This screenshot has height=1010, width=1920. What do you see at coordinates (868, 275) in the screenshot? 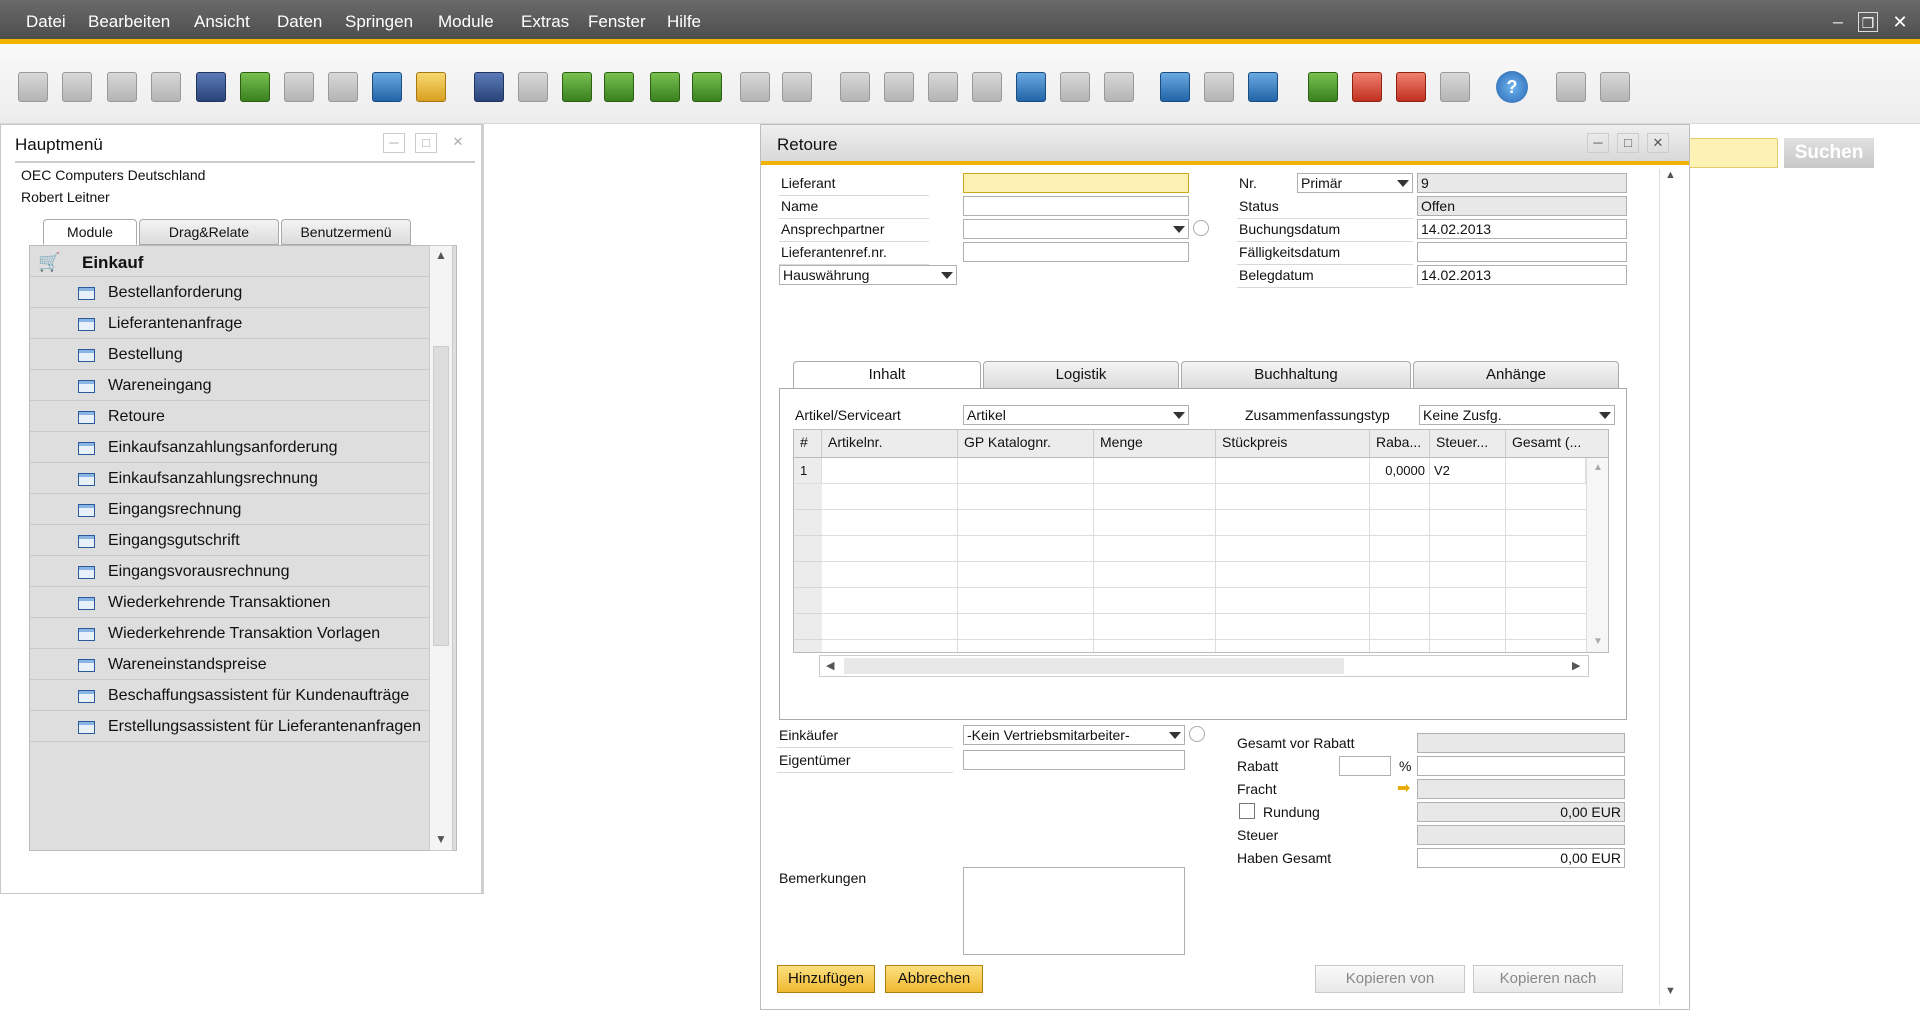
I see `currency-select: Hauswährung` at bounding box center [868, 275].